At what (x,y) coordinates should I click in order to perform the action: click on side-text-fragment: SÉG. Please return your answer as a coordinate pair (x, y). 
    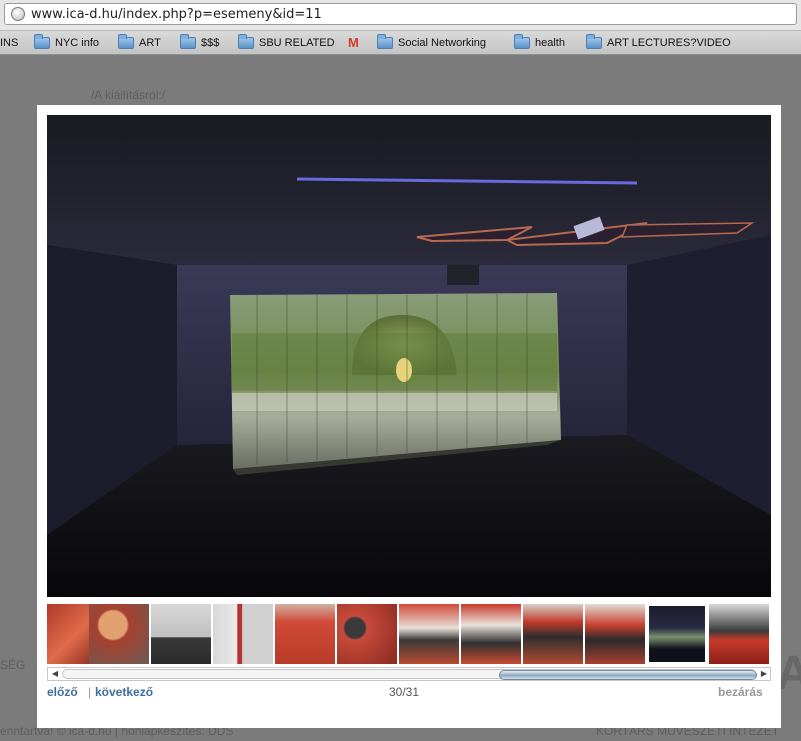
    Looking at the image, I should click on (13, 665).